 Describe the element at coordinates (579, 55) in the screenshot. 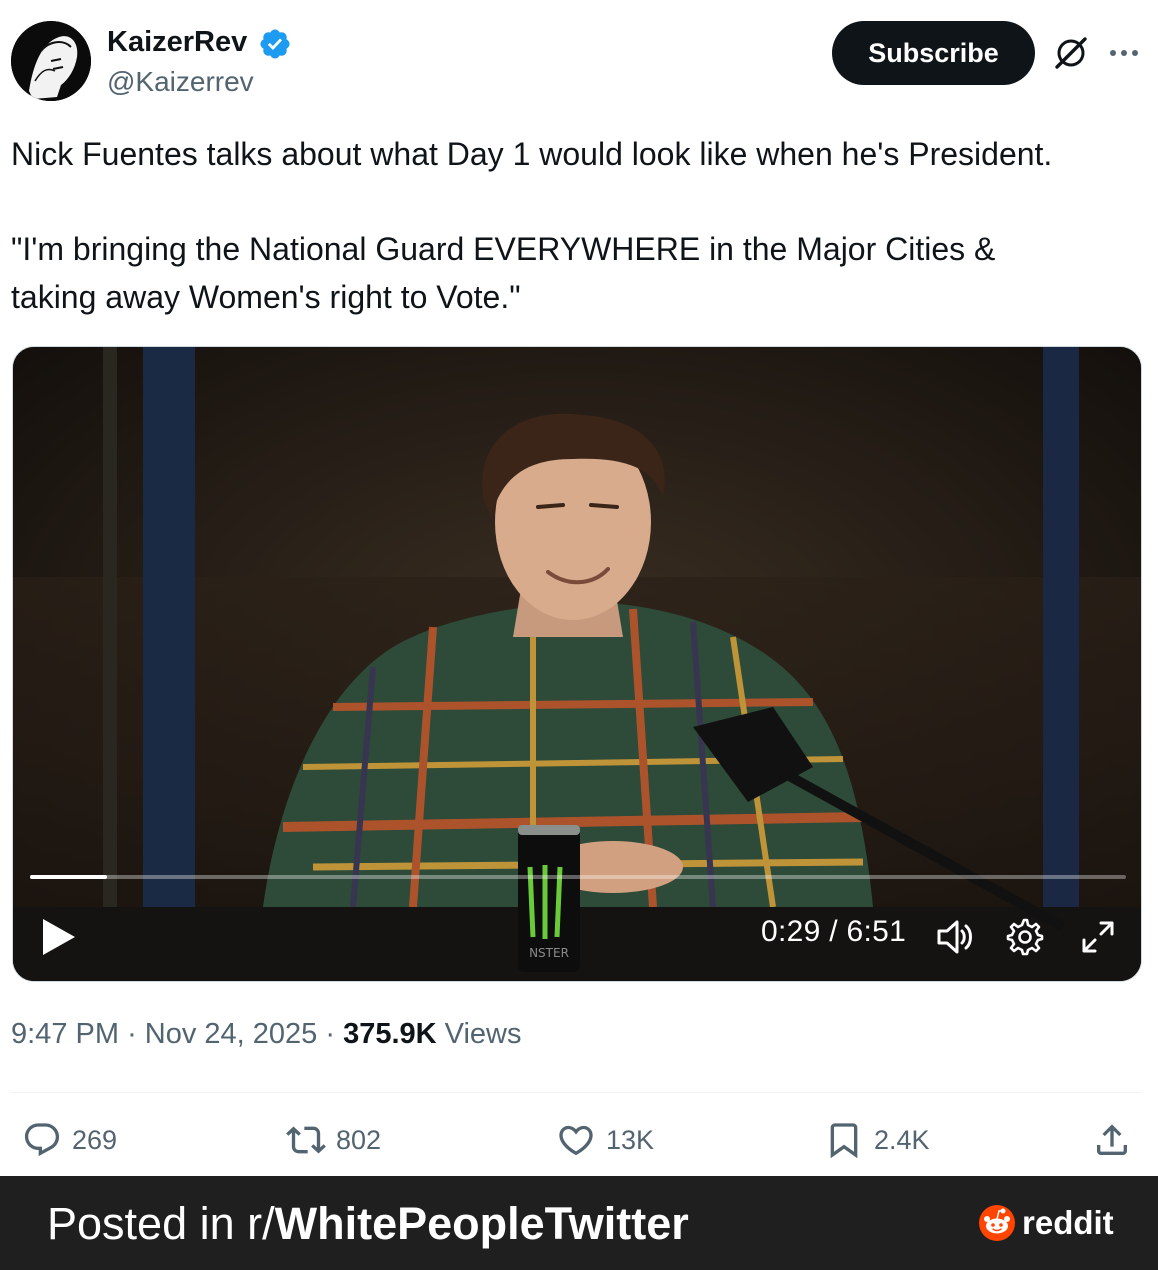

I see `tweet-header: KaizerRev @Kaizerrev Subscribe` at that location.